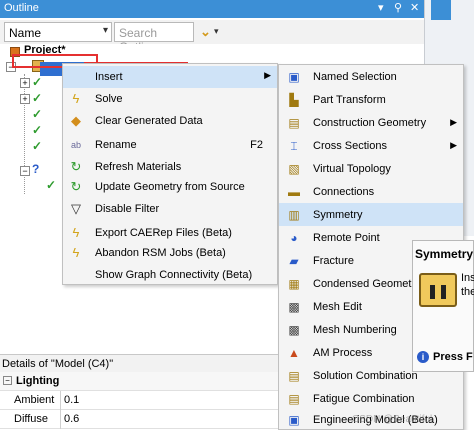  What do you see at coordinates (294, 261) in the screenshot?
I see `fracture-icon: ▰` at bounding box center [294, 261].